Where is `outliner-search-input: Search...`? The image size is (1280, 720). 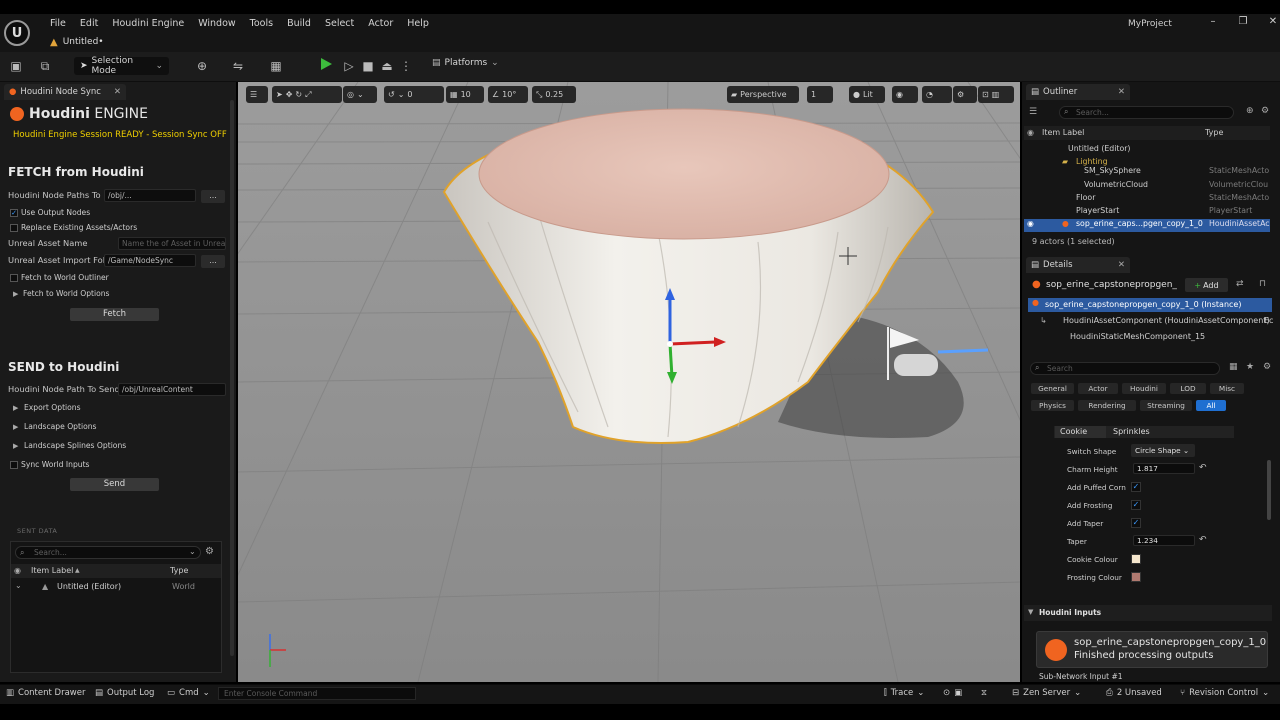
outliner-search-input: Search... is located at coordinates (1146, 112).